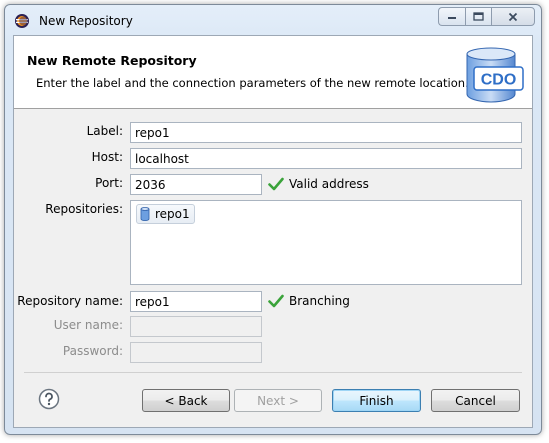  I want to click on window-title: New Repository, so click(86, 21).